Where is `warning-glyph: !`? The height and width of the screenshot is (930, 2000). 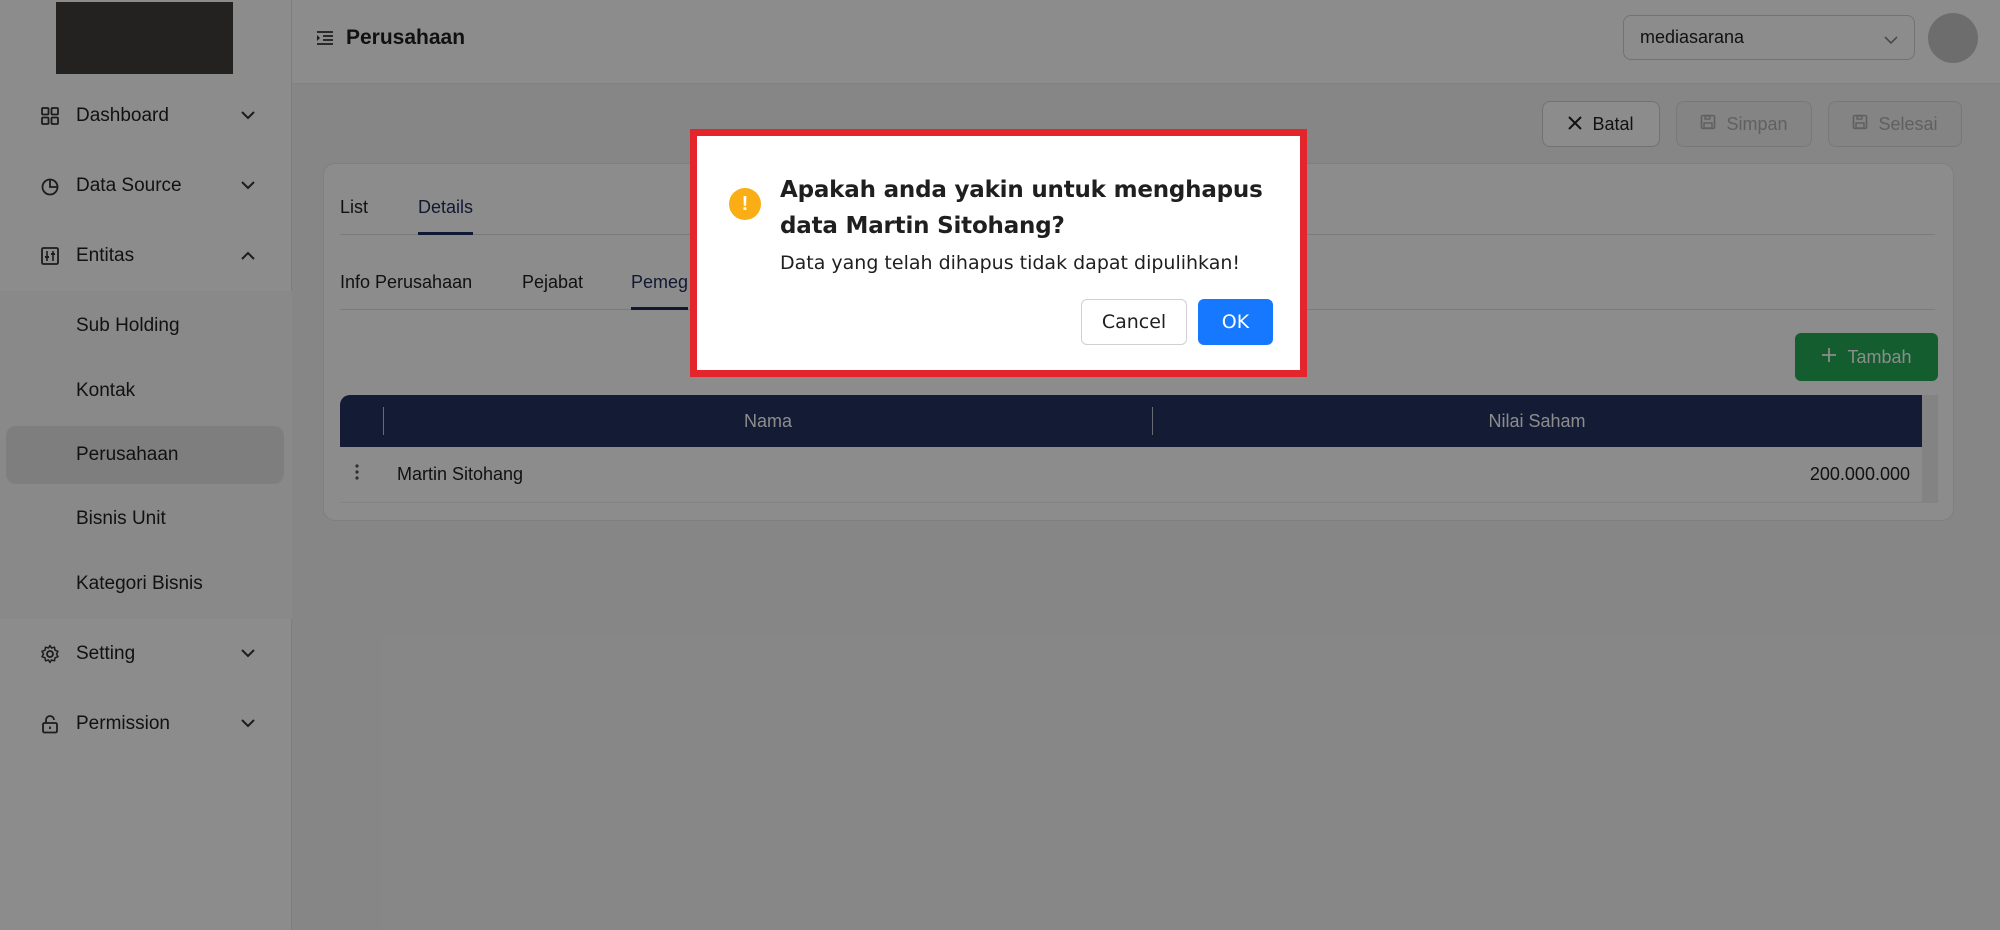
warning-glyph: ! is located at coordinates (745, 203).